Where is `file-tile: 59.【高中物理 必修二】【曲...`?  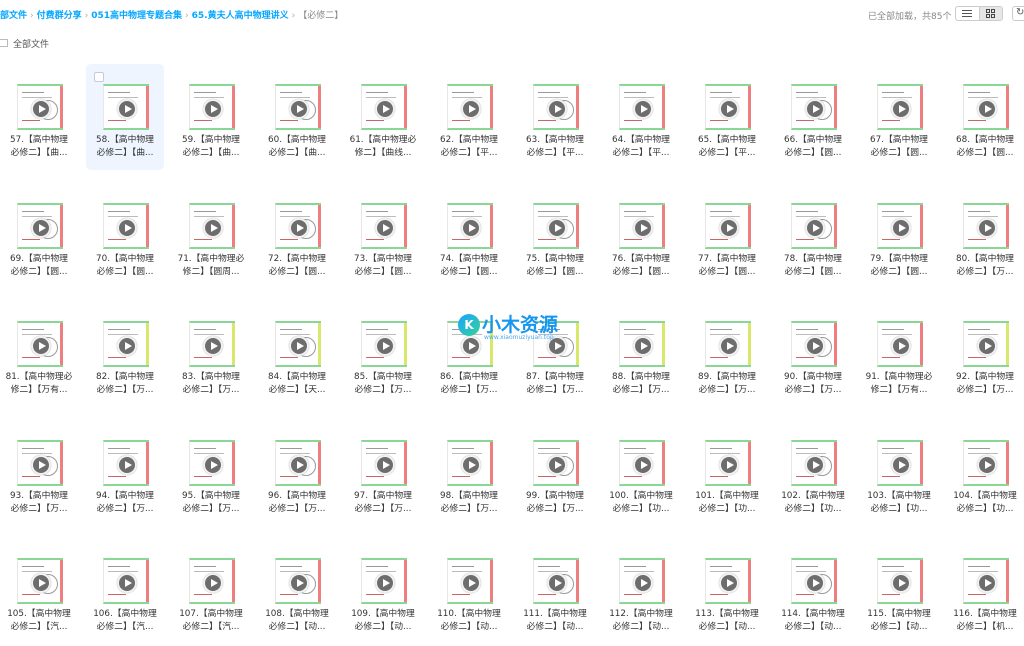
file-tile: 59.【高中物理 必修二】【曲... is located at coordinates (211, 117).